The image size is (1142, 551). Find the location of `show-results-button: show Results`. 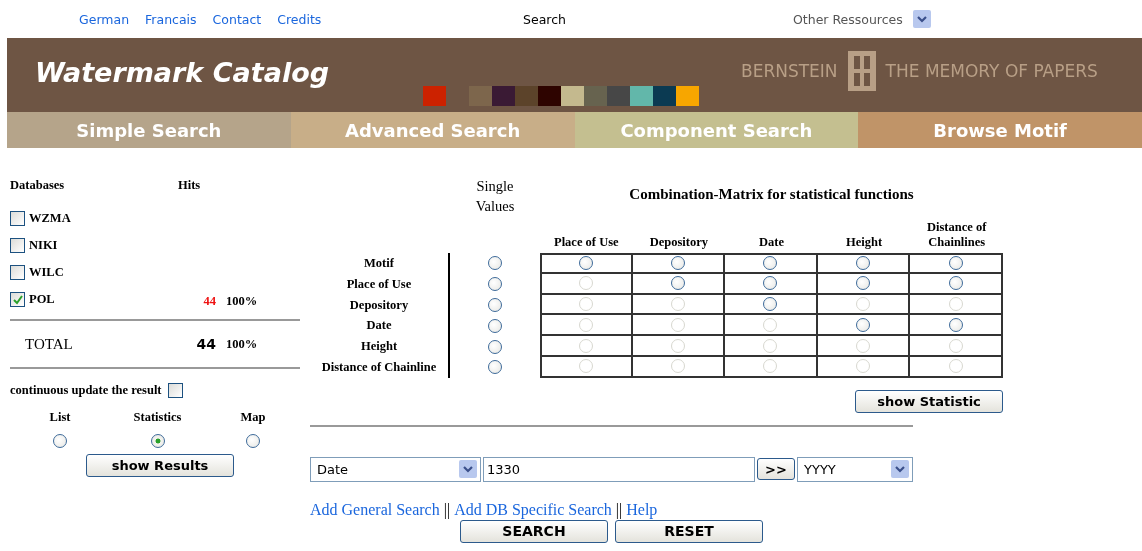

show-results-button: show Results is located at coordinates (160, 465).